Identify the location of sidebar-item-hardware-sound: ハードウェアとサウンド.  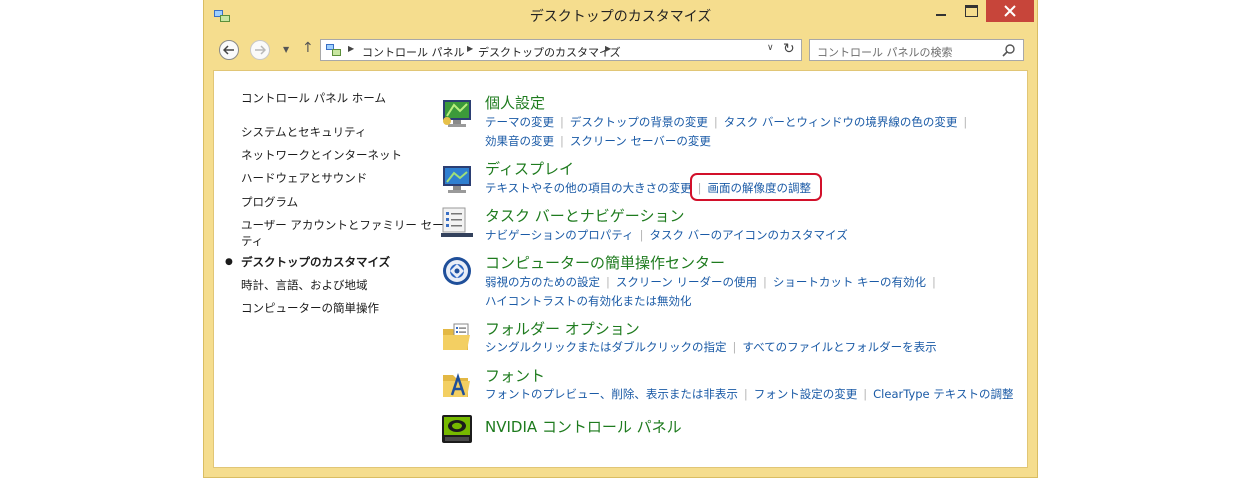
(304, 178).